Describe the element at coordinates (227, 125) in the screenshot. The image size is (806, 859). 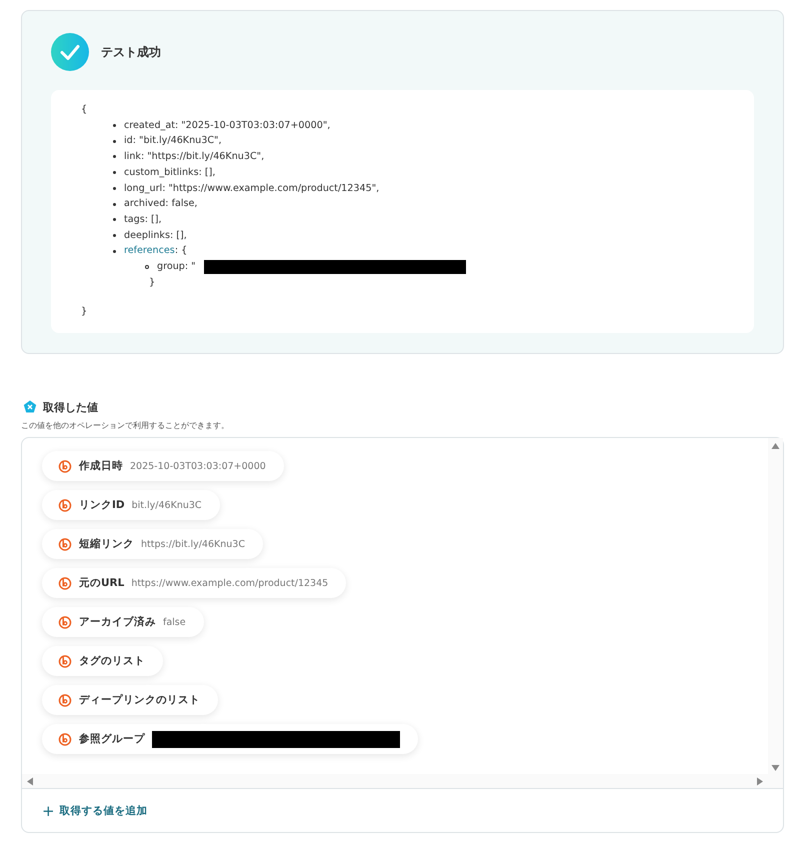
I see `code-line: created_at: "2025-10-03T03:03:07+0000",` at that location.